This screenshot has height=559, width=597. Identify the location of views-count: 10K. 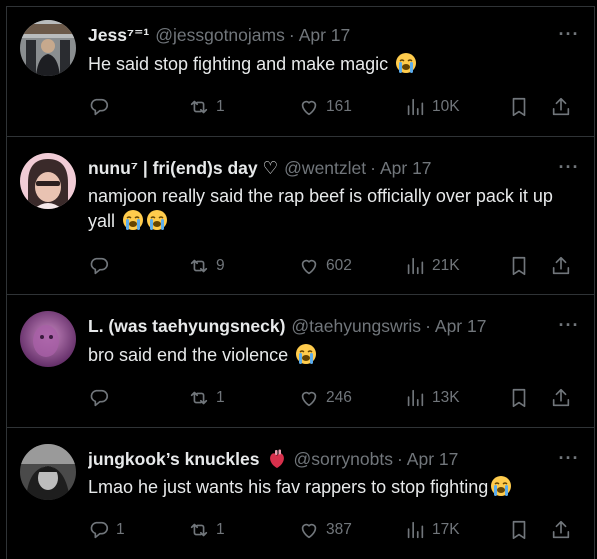
(446, 106).